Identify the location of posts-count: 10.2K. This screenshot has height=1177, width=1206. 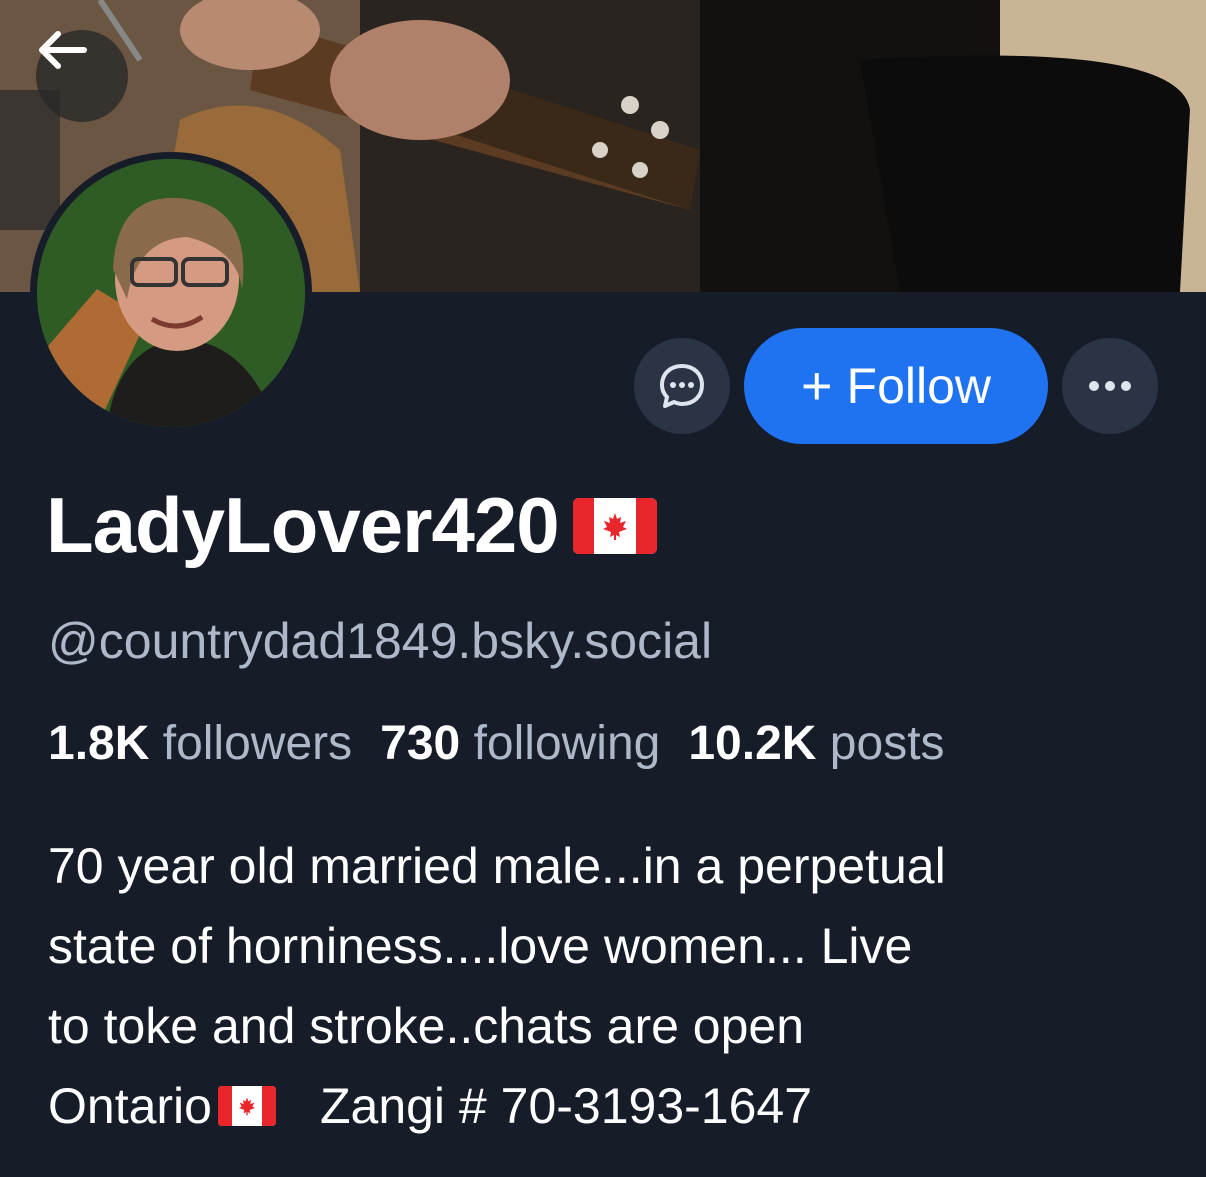
(752, 743).